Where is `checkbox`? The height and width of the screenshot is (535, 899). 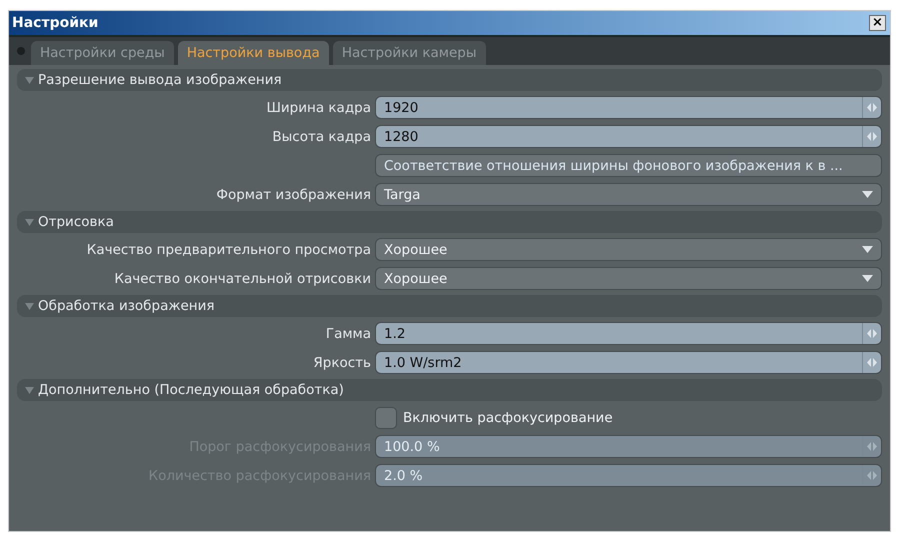 checkbox is located at coordinates (386, 417).